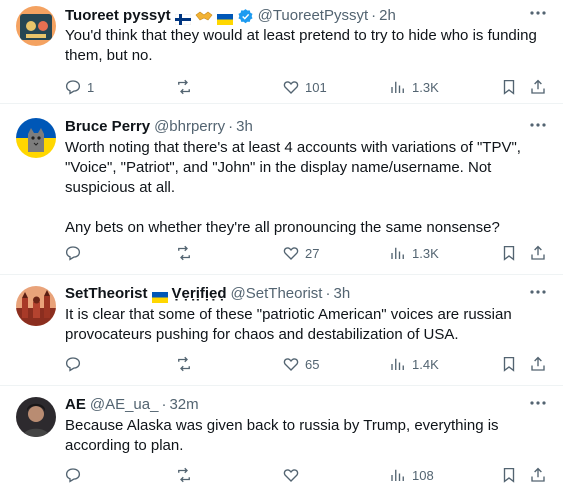 The image size is (563, 500). Describe the element at coordinates (107, 127) in the screenshot. I see `author-name: Bruce Perry` at that location.